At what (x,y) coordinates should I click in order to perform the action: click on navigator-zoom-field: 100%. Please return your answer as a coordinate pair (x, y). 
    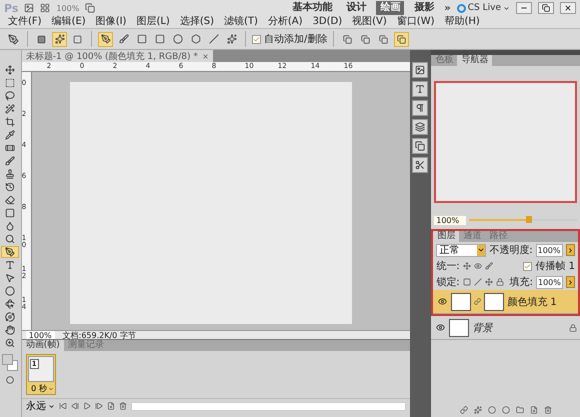
    Looking at the image, I should click on (450, 220).